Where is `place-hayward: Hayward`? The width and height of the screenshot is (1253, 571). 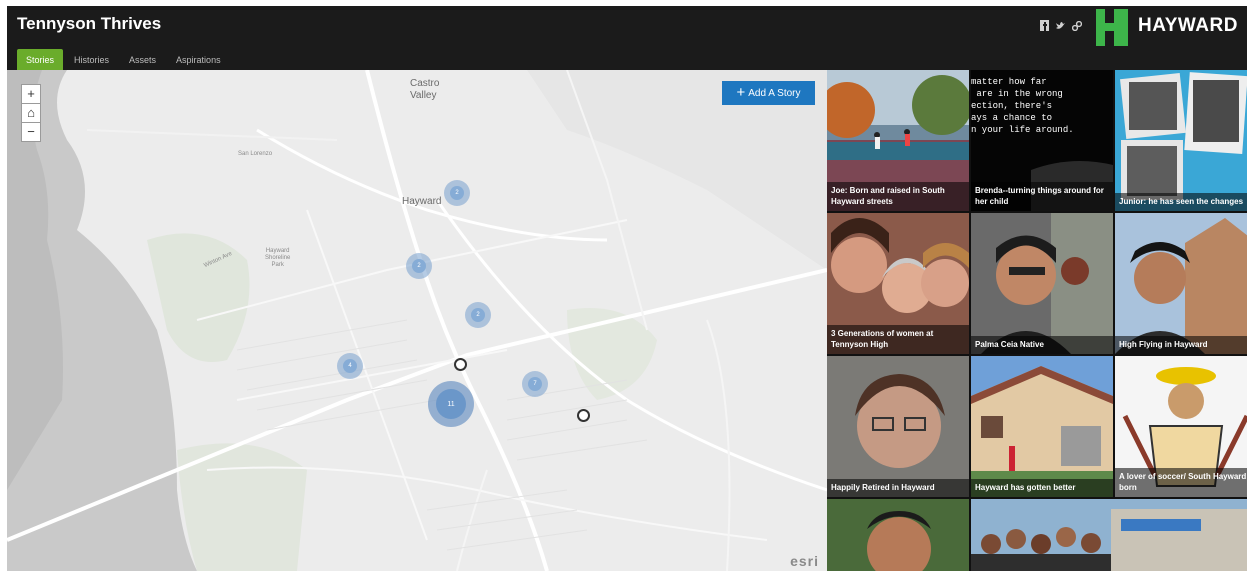
place-hayward: Hayward is located at coordinates (422, 201).